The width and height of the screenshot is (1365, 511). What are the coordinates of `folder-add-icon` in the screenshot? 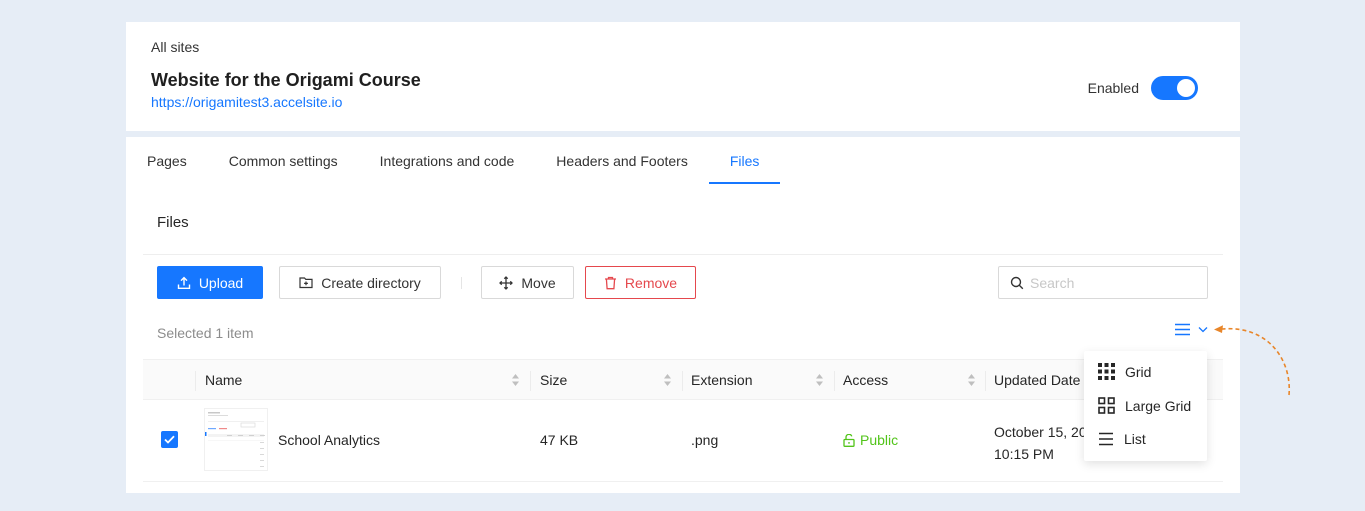 It's located at (306, 283).